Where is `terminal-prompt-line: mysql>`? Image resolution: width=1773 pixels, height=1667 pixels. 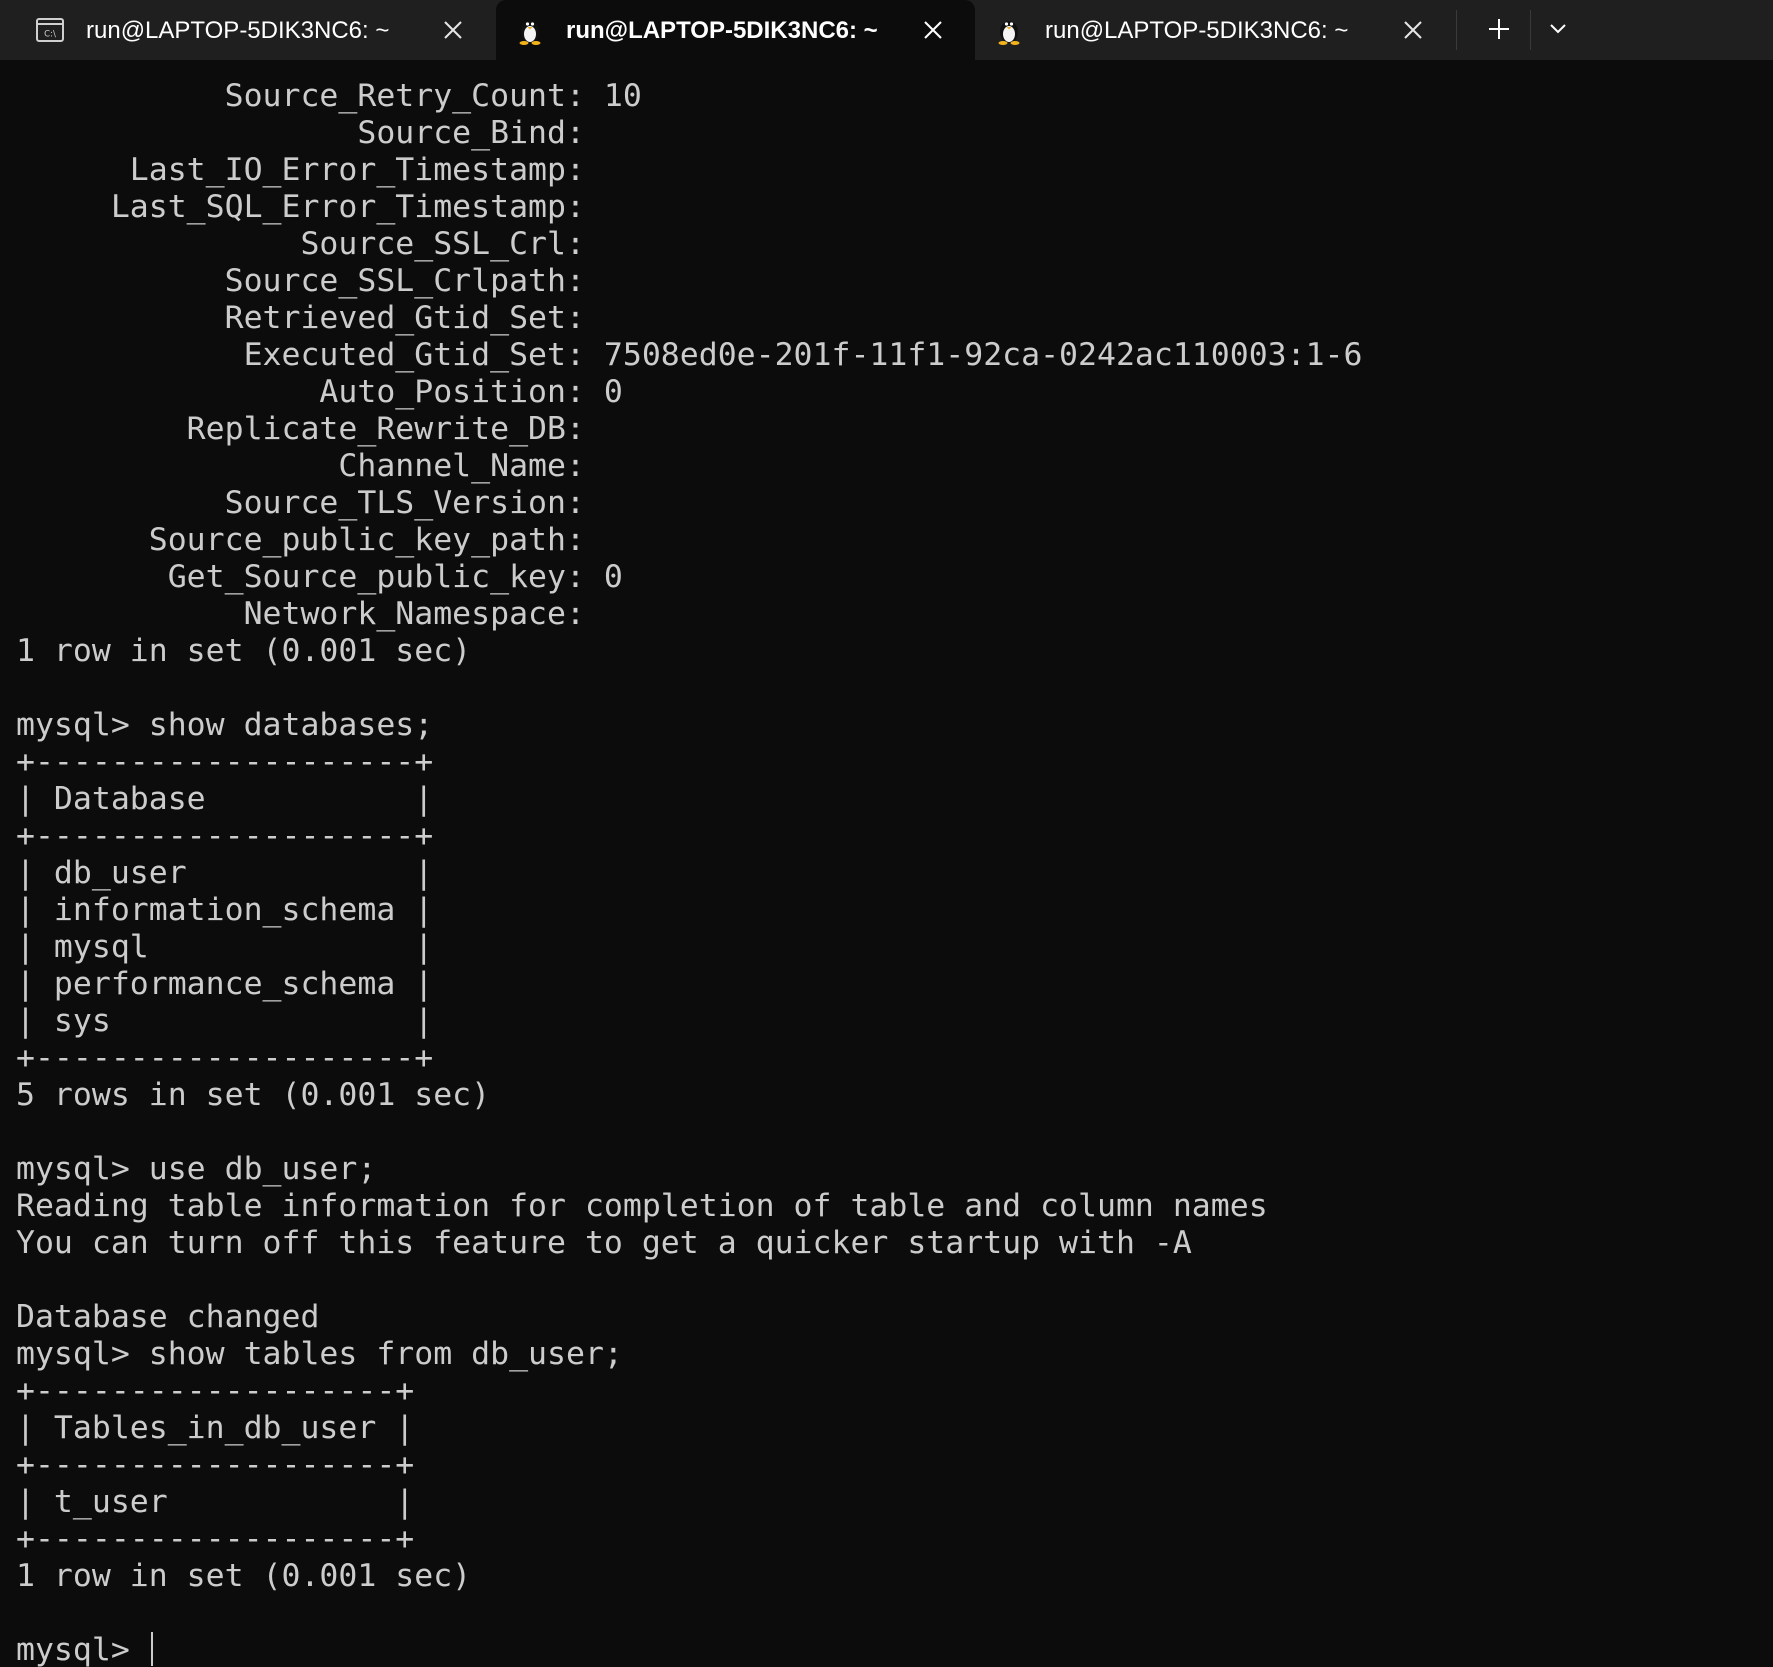 terminal-prompt-line: mysql> is located at coordinates (886, 1649).